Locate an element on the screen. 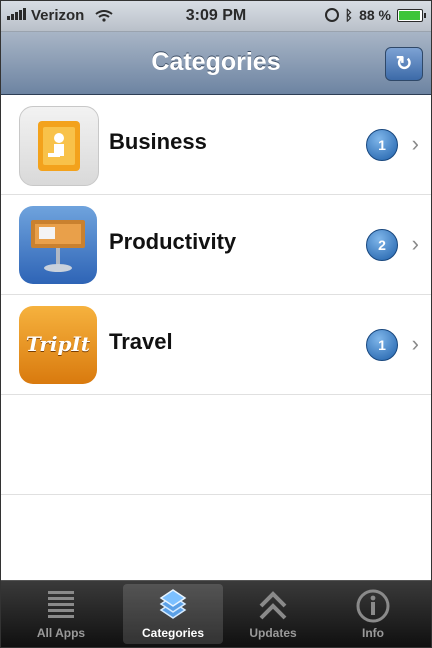 Image resolution: width=432 pixels, height=648 pixels. layers-icon is located at coordinates (173, 604).